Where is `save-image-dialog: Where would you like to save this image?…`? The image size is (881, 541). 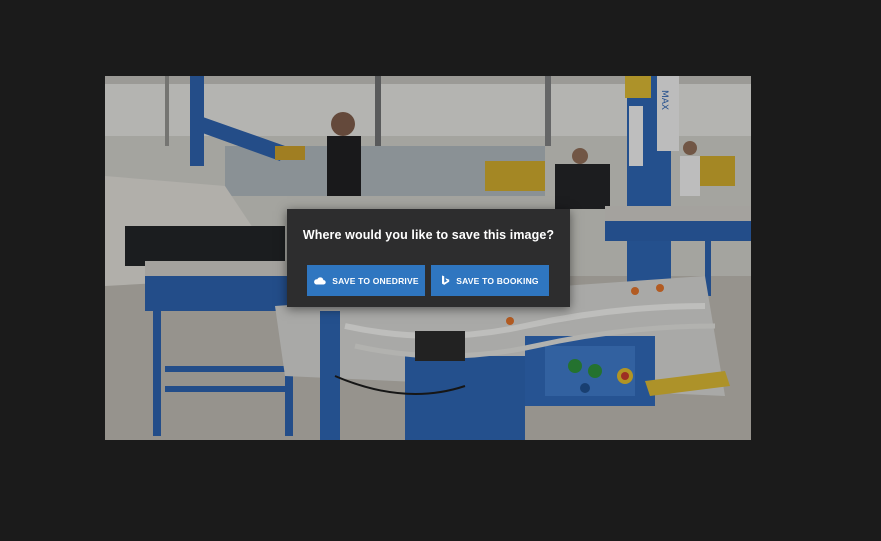 save-image-dialog: Where would you like to save this image?… is located at coordinates (428, 258).